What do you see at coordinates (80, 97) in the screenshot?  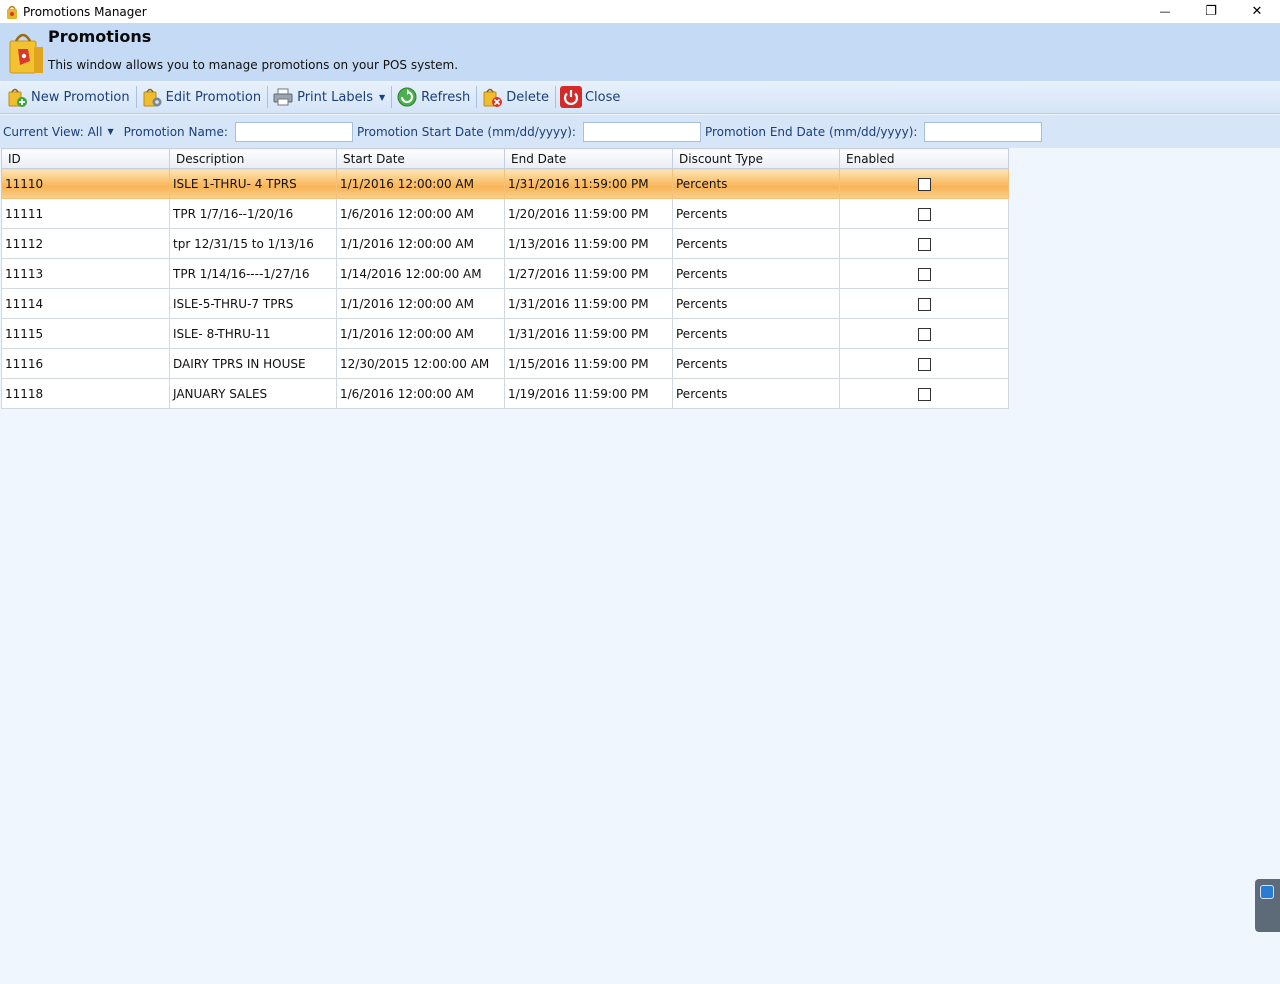 I see `new-promotion-label: New Promotion` at bounding box center [80, 97].